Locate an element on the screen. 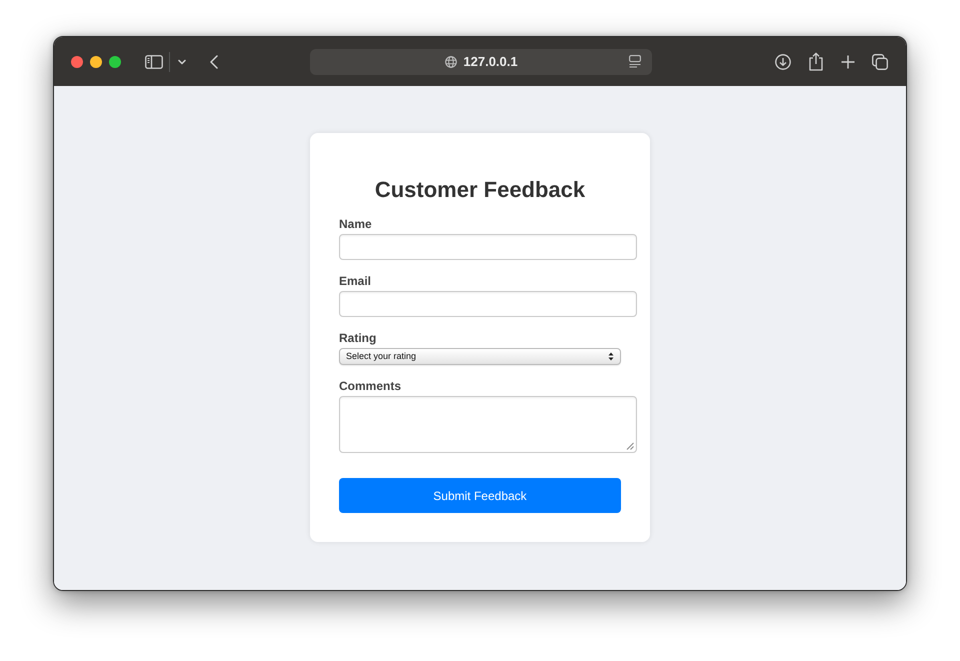  address-bar: 127.0.0.1 is located at coordinates (481, 61).